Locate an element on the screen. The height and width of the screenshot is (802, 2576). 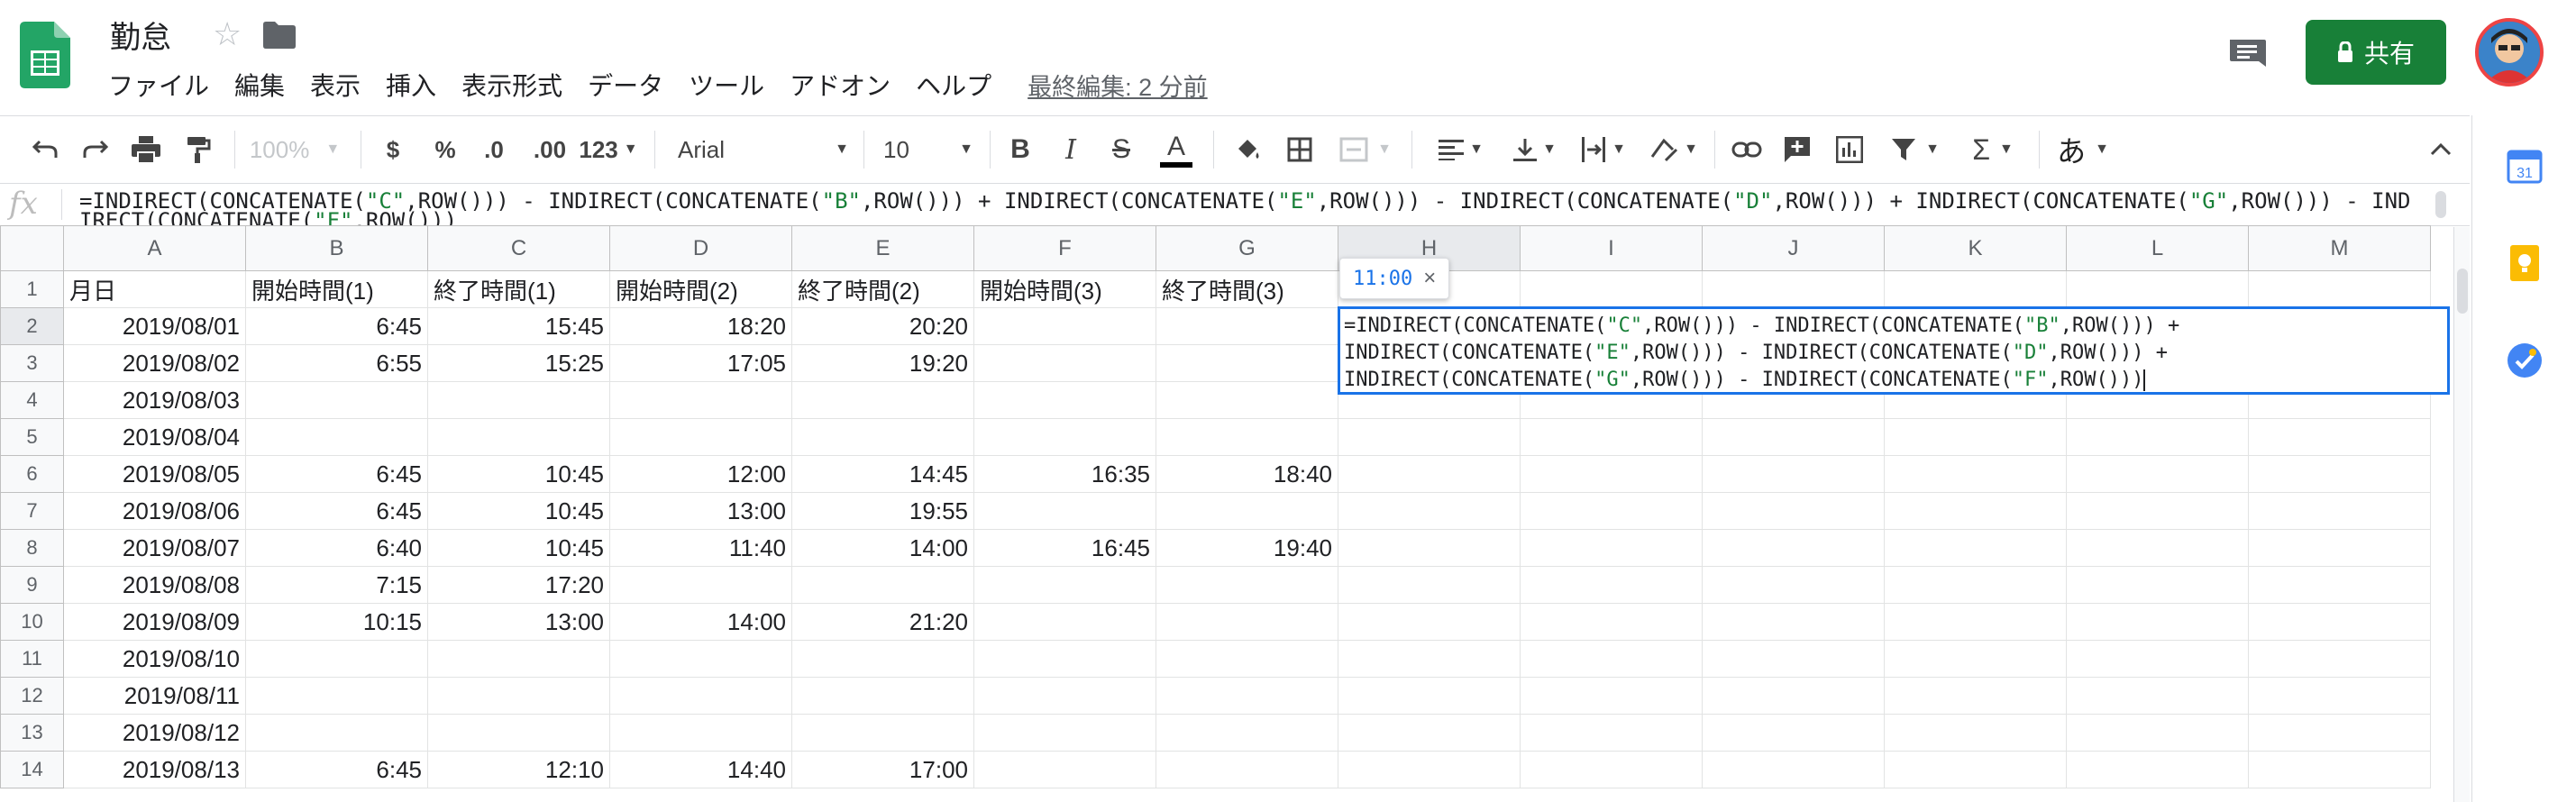
insert-link-icon is located at coordinates (1747, 149).